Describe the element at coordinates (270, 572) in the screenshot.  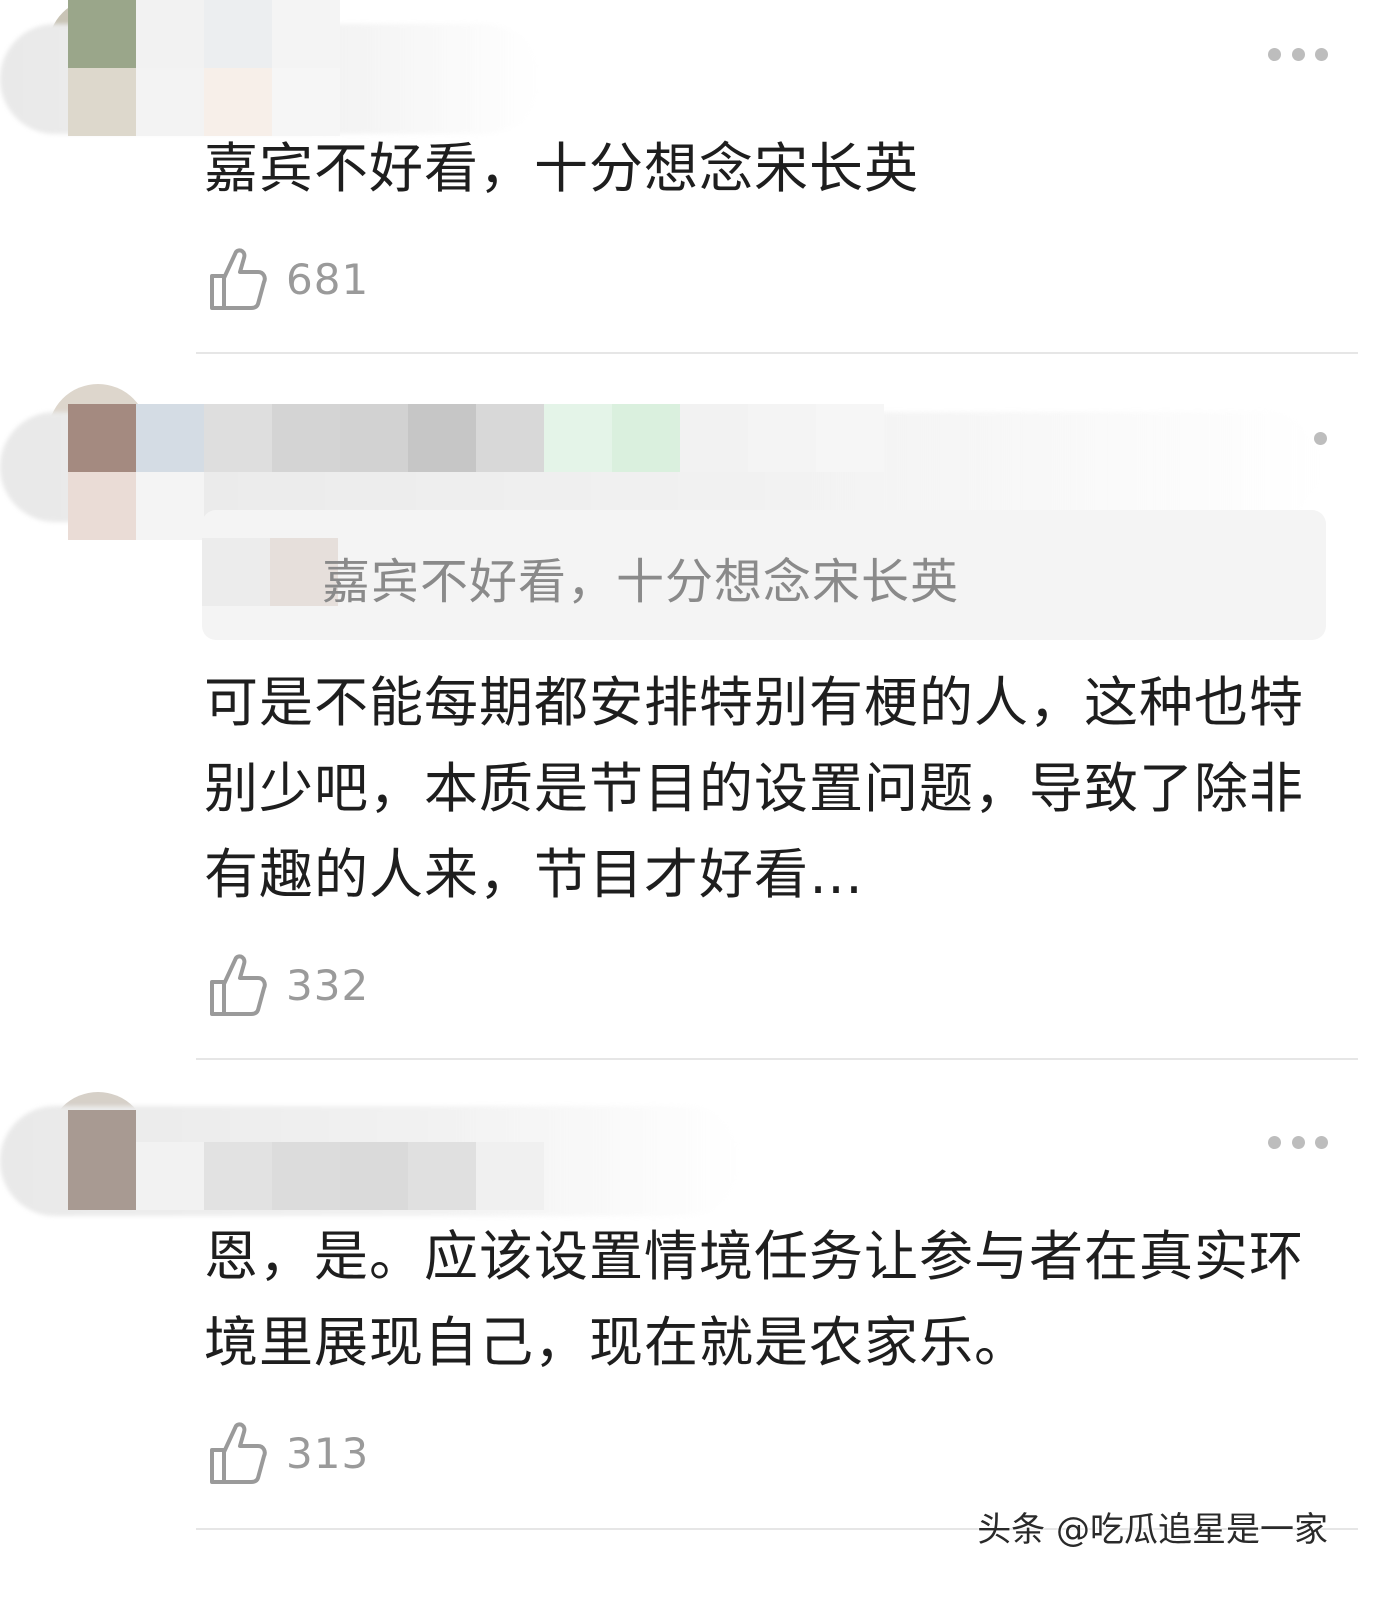
I see `quote-author-mosaic` at that location.